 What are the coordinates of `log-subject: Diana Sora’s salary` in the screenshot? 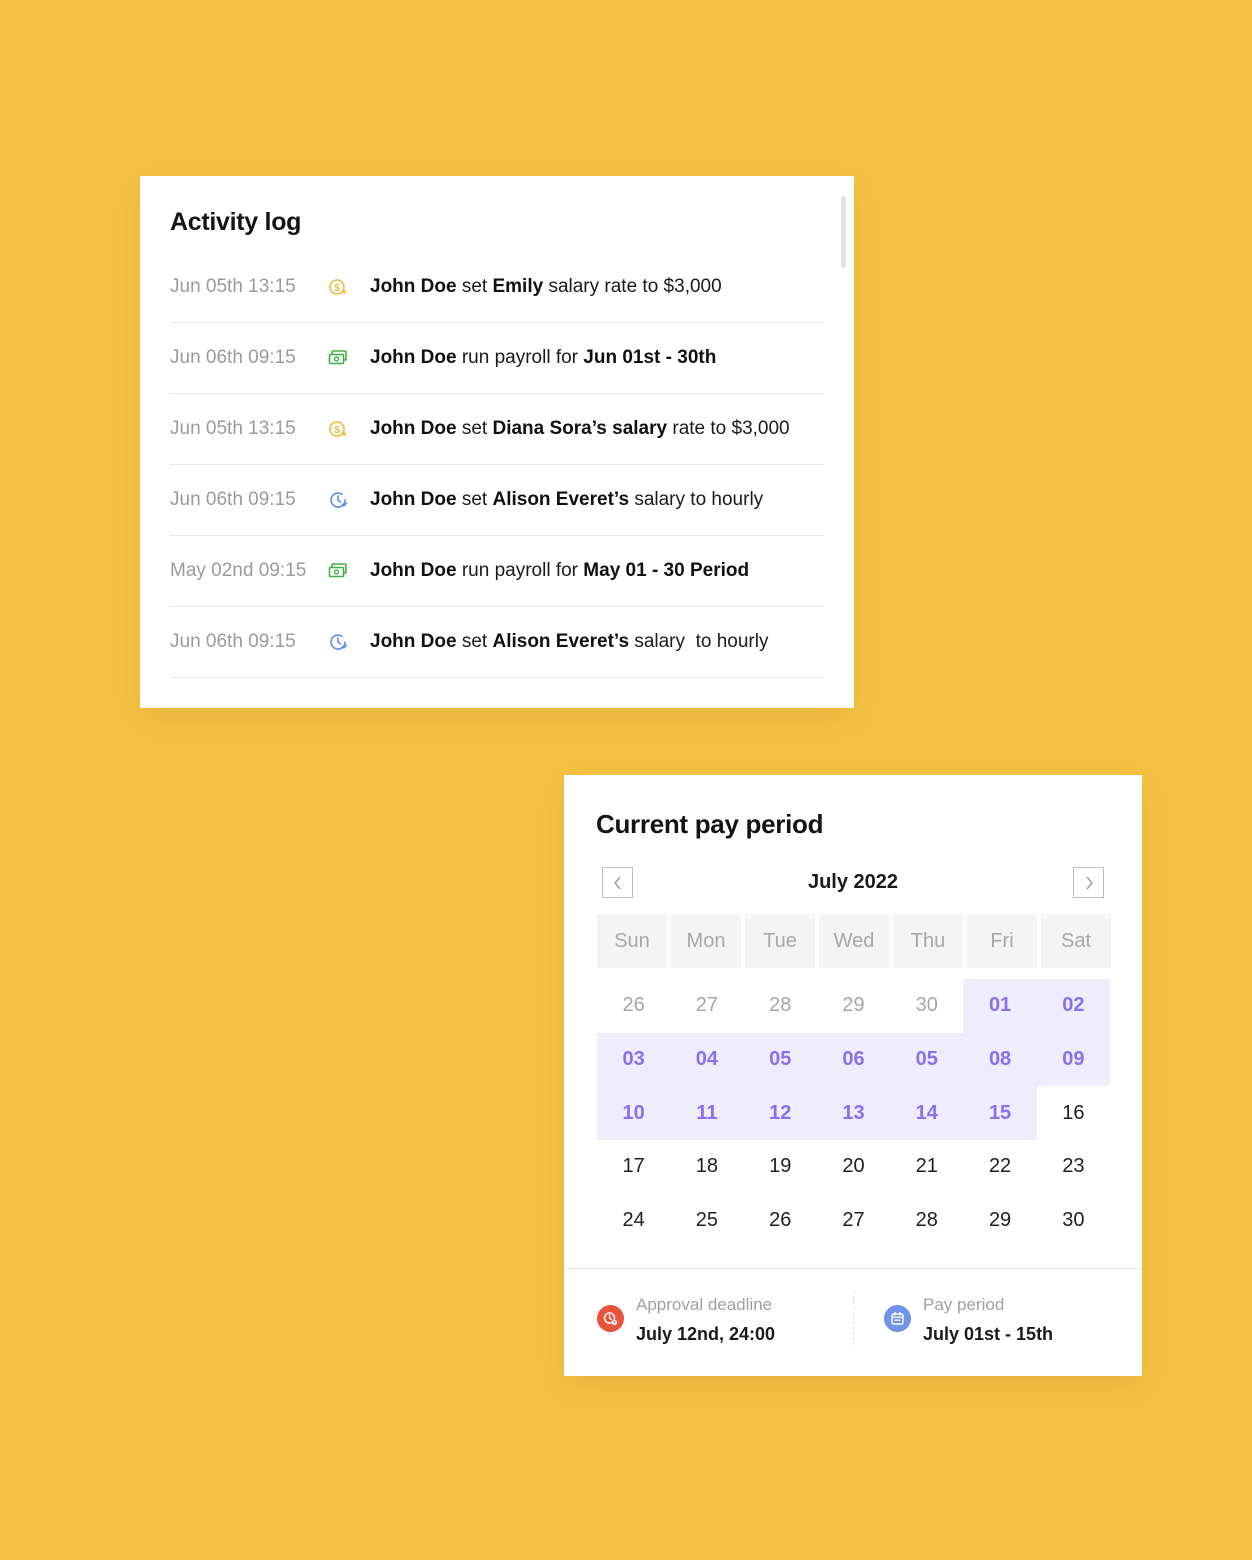 It's located at (579, 428).